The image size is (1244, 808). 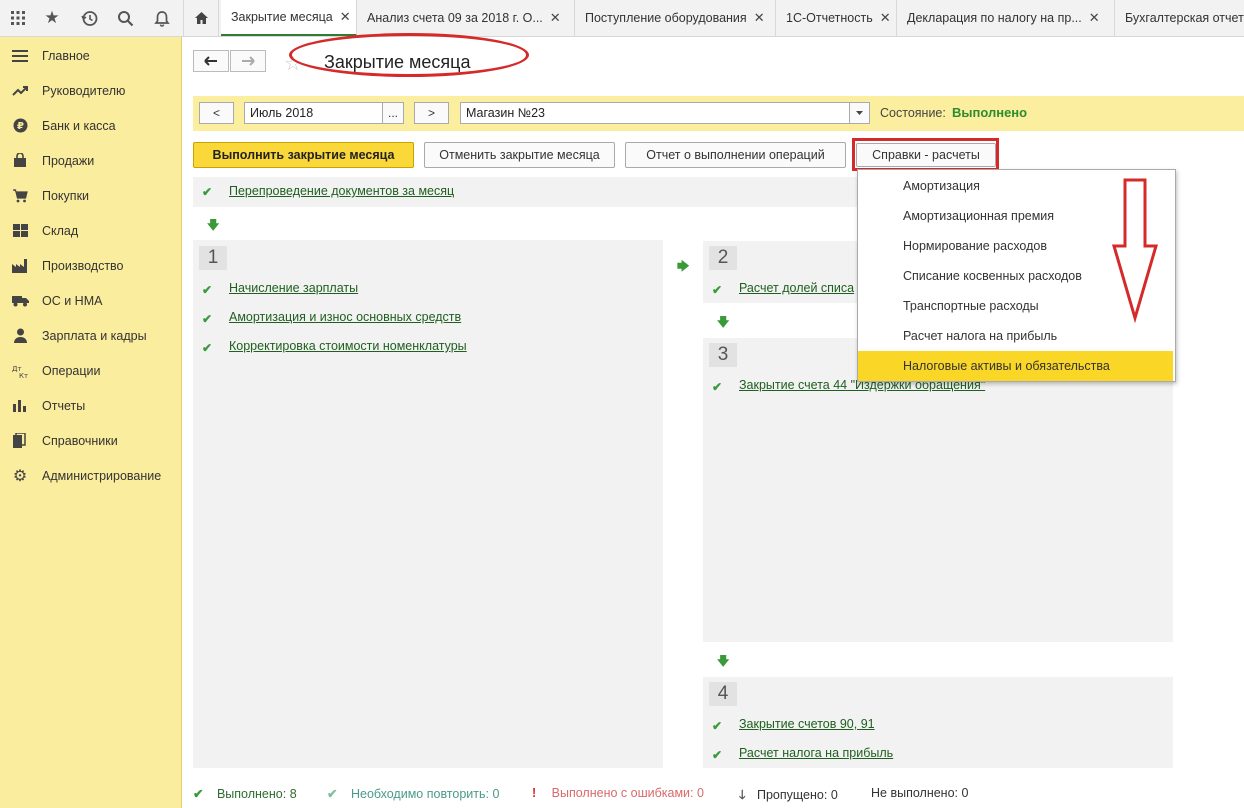 What do you see at coordinates (20, 231) in the screenshot?
I see `warehouse-grid-icon` at bounding box center [20, 231].